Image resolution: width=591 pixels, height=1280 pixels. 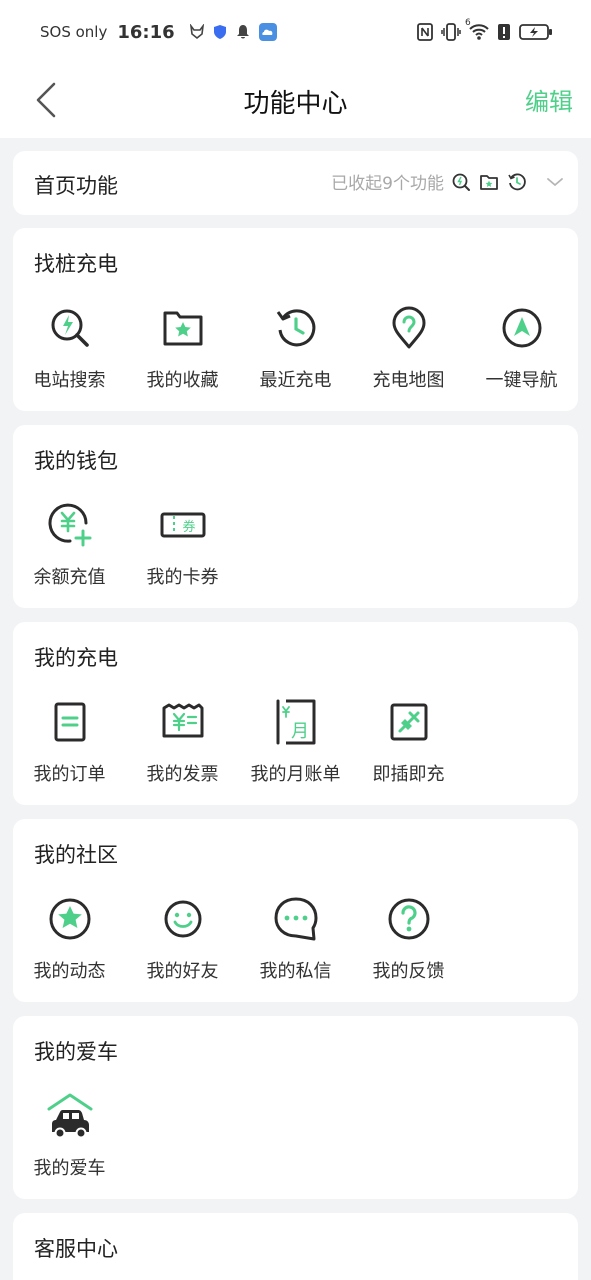 What do you see at coordinates (69, 919) in the screenshot?
I see `star-circle-icon` at bounding box center [69, 919].